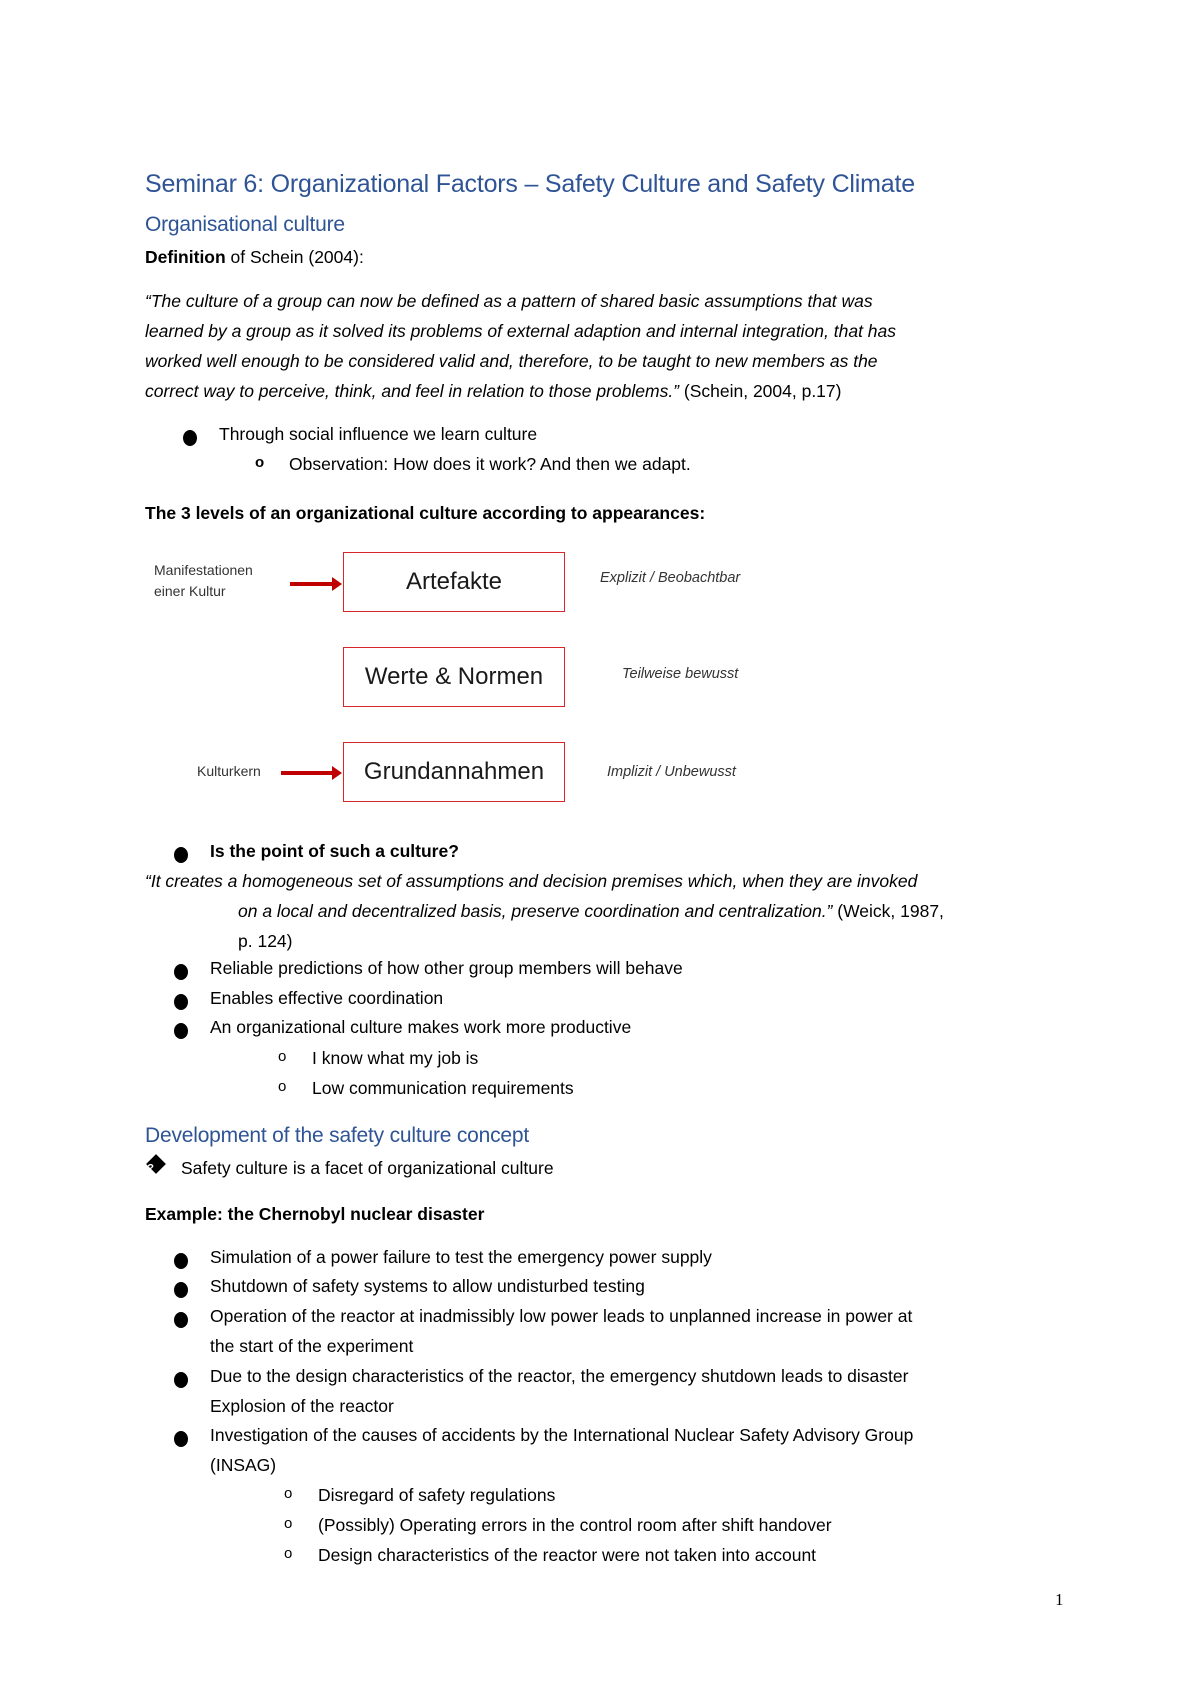  Describe the element at coordinates (203, 570) in the screenshot. I see `diagram-label-line-1: Manifestationen` at that location.